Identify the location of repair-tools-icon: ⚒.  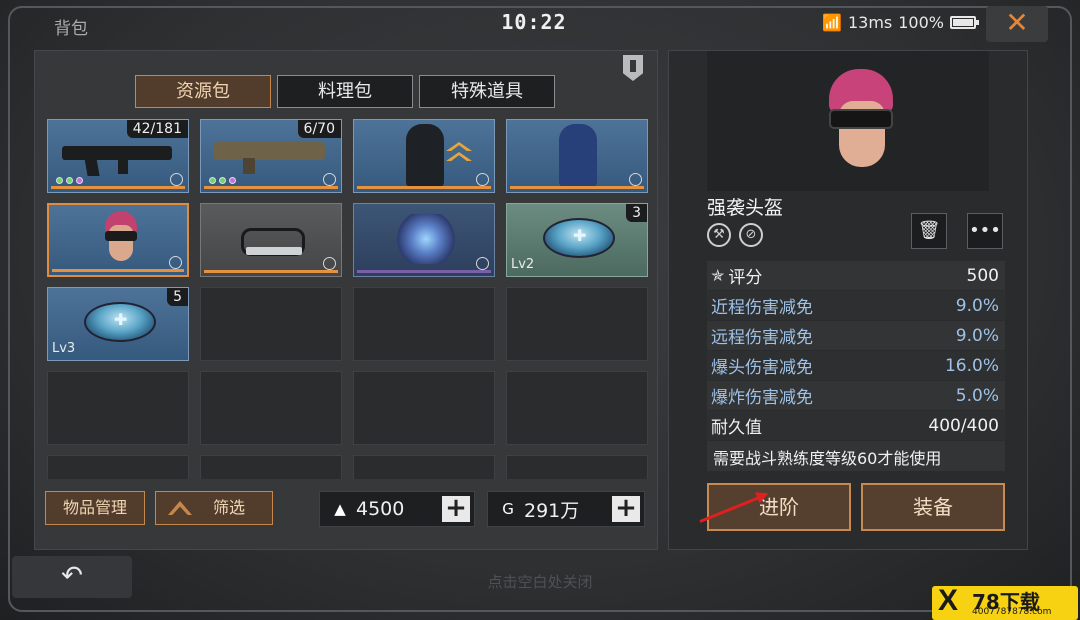
(719, 235).